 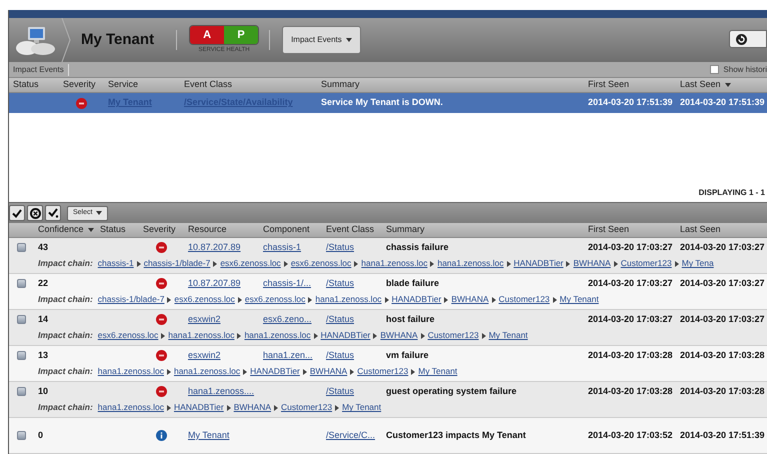 What do you see at coordinates (207, 35) in the screenshot?
I see `health-indicator: A` at bounding box center [207, 35].